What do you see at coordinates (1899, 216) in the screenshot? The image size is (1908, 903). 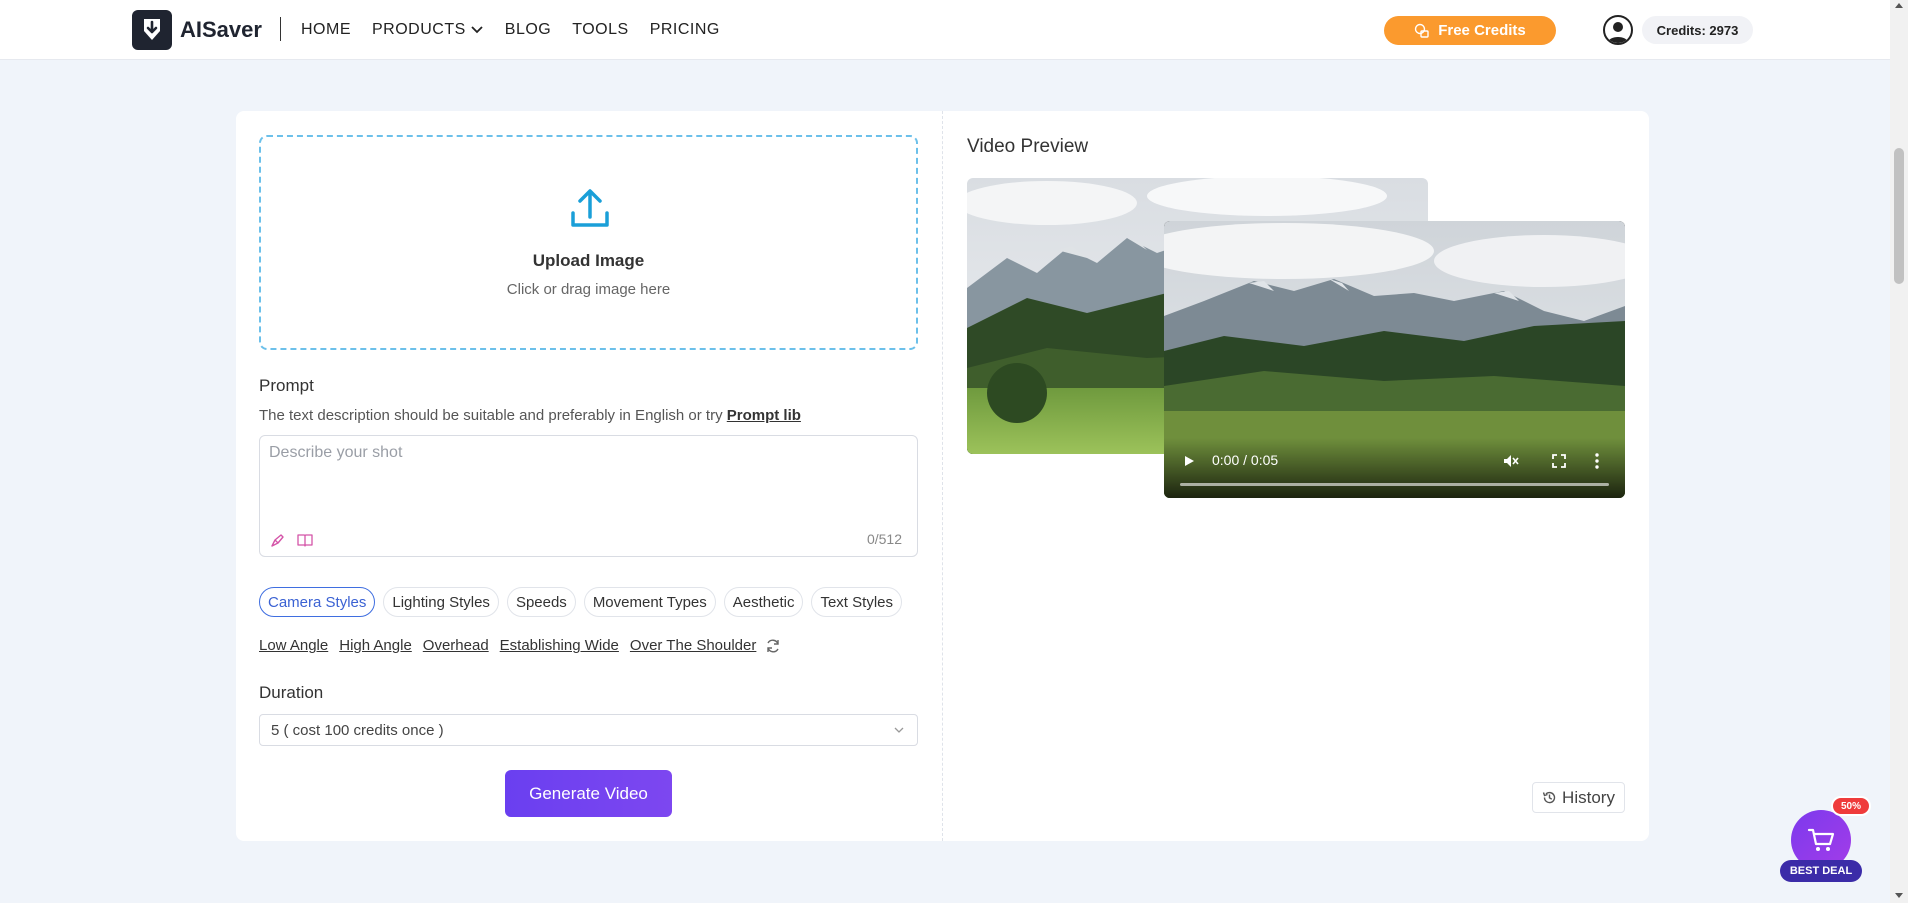 I see `scroll-thumb` at bounding box center [1899, 216].